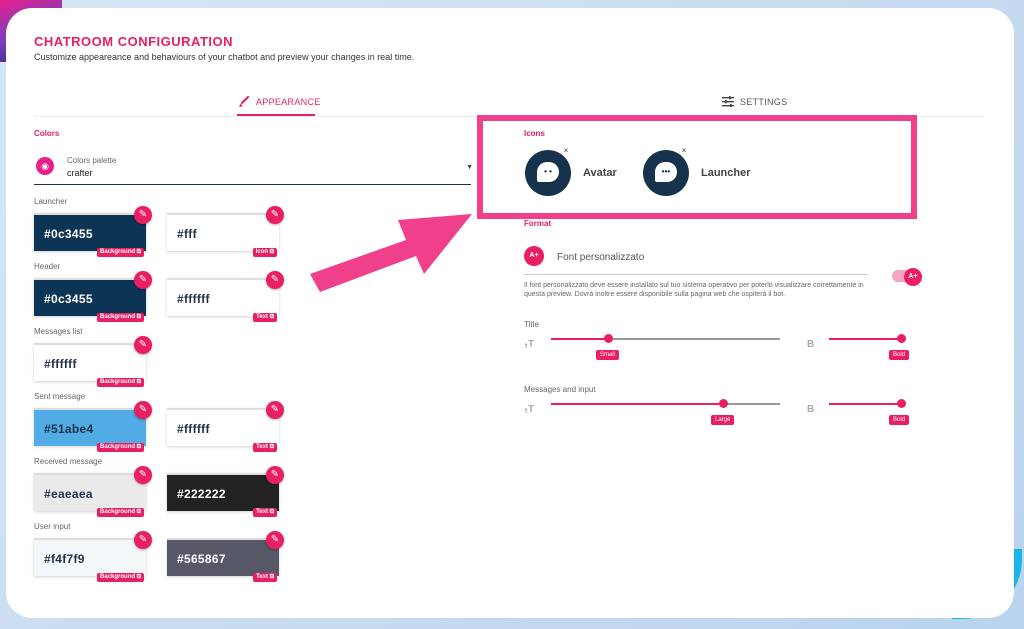 The width and height of the screenshot is (1024, 629). I want to click on chat-dots-icon: •••, so click(666, 172).